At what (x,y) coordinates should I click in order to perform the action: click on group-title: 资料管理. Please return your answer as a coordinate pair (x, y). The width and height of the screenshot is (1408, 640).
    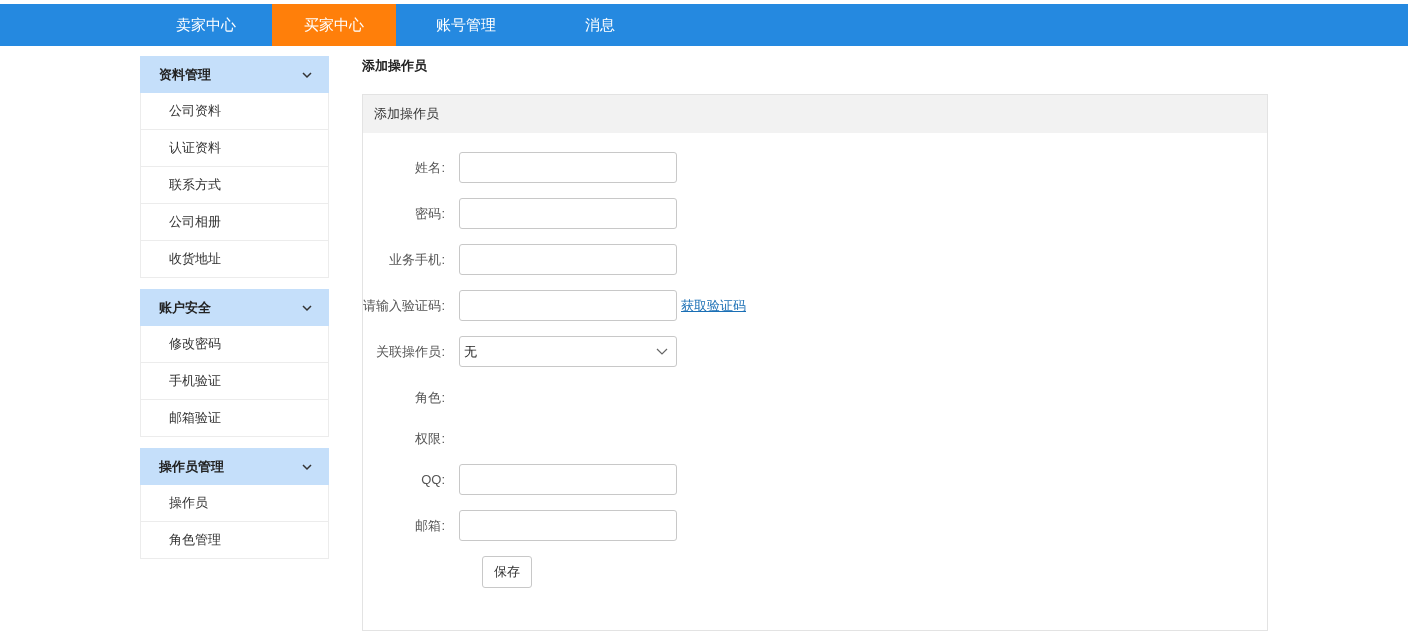
    Looking at the image, I should click on (185, 74).